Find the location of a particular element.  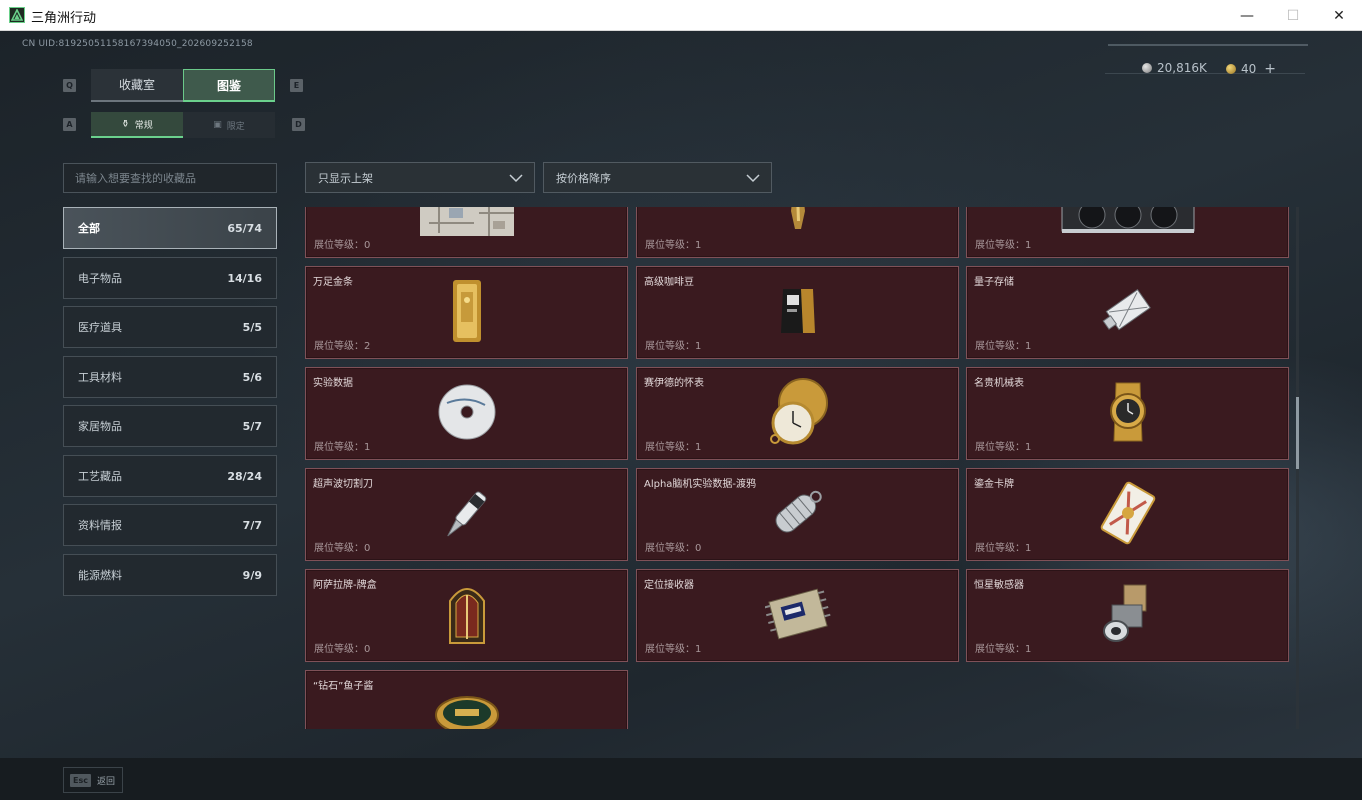

shelf-filter-dropdown: 只显示上架 is located at coordinates (420, 177).